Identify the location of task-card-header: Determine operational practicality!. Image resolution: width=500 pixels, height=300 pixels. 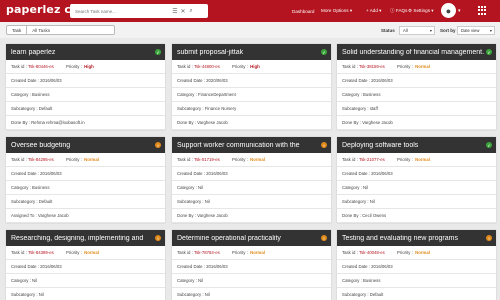
(251, 238).